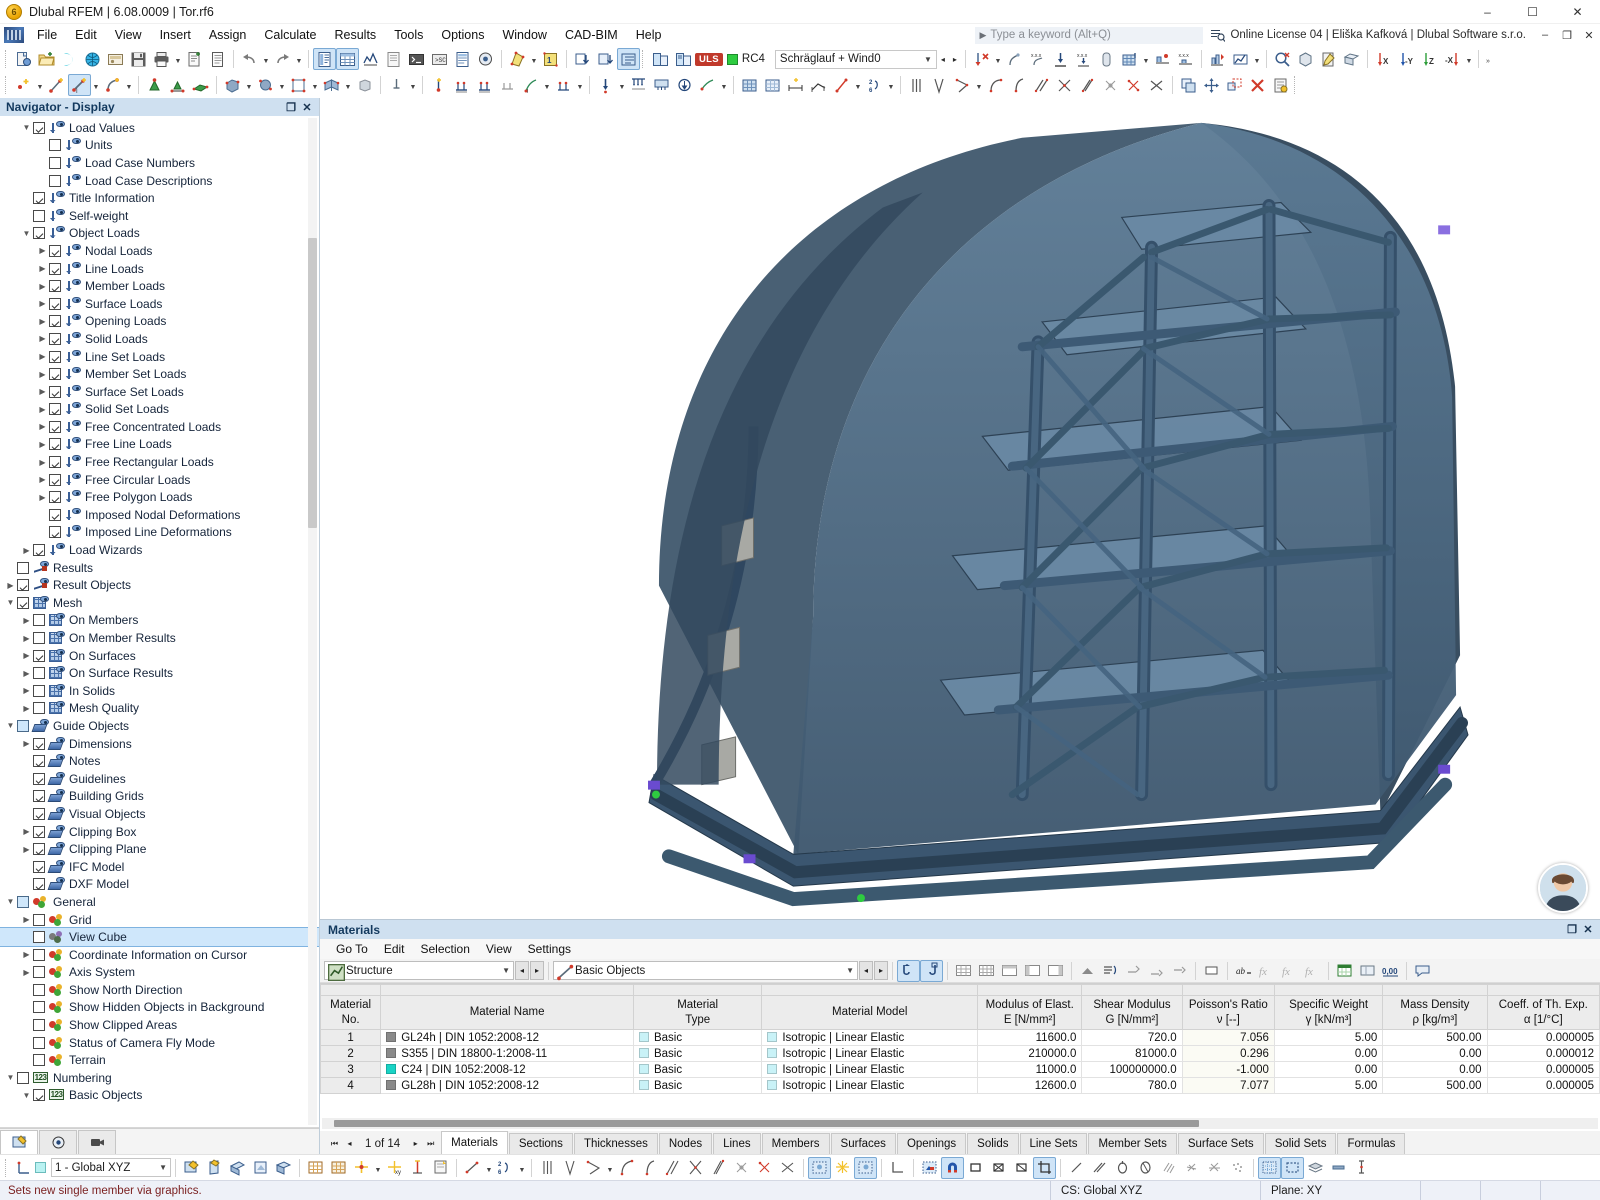 The height and width of the screenshot is (1200, 1600). Describe the element at coordinates (939, 85) in the screenshot. I see `converging-lines-button` at that location.